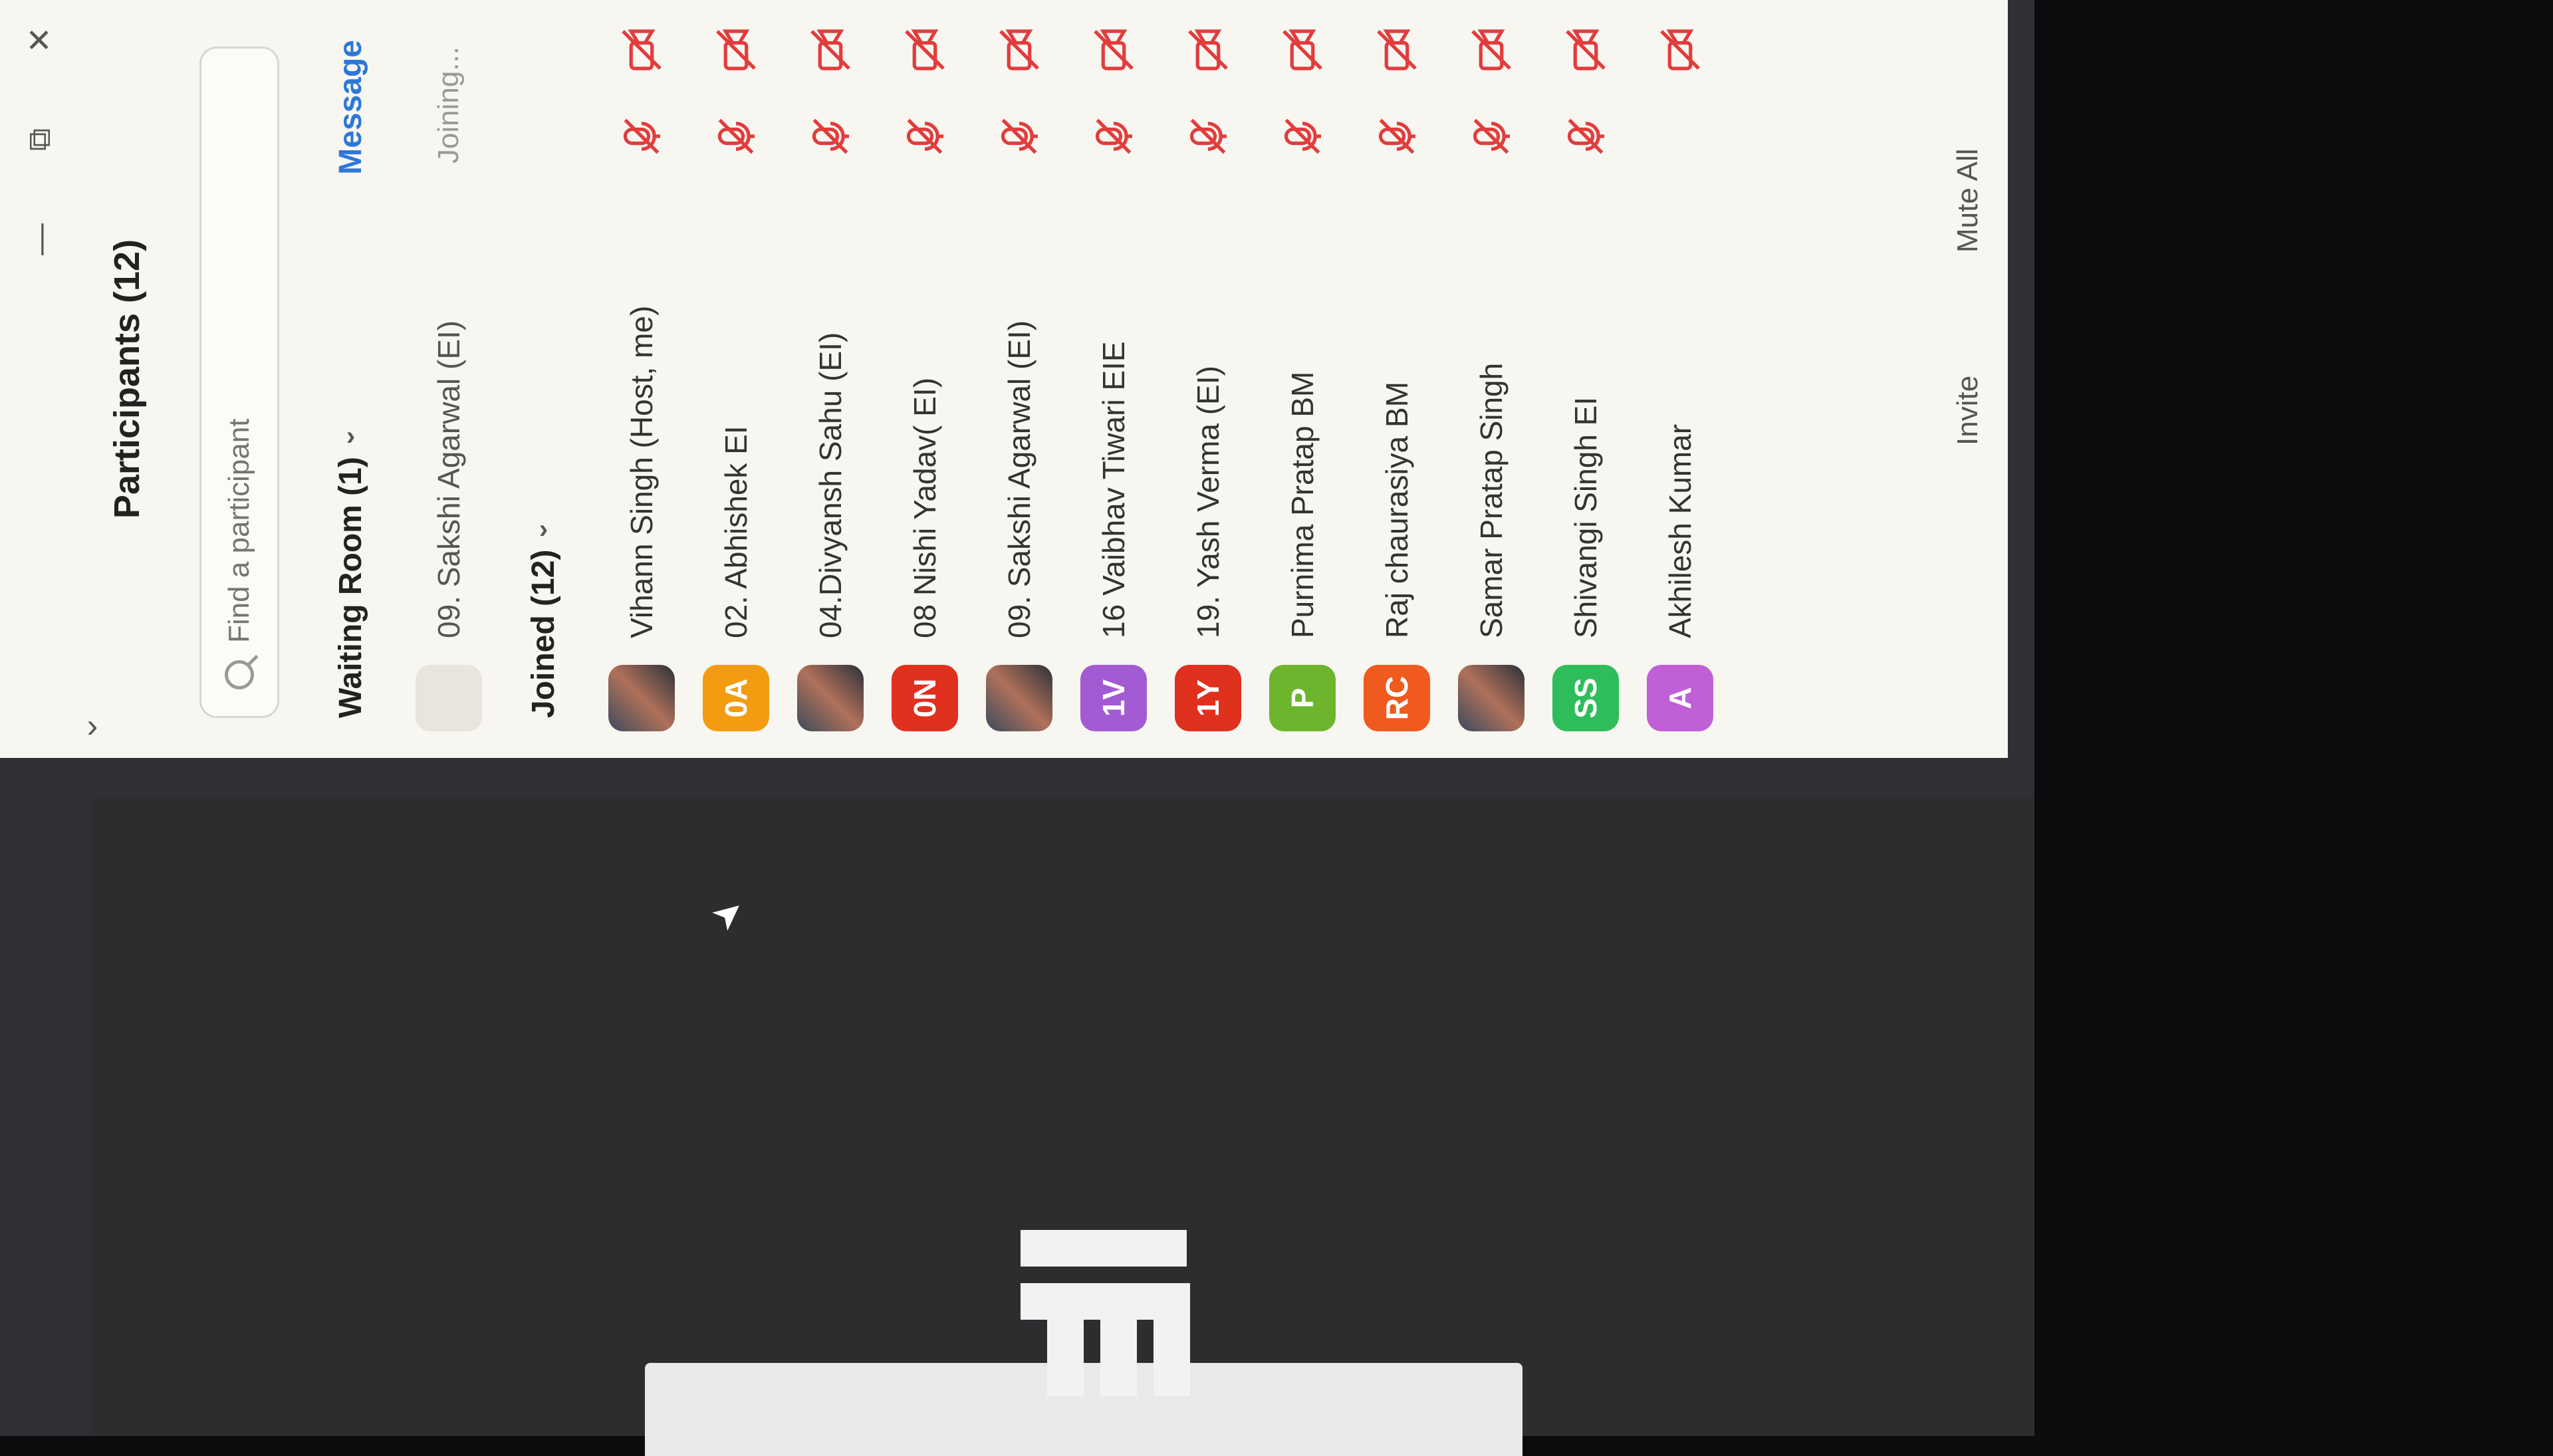 The height and width of the screenshot is (1456, 2553). Describe the element at coordinates (1397, 698) in the screenshot. I see `avatar: RC` at that location.